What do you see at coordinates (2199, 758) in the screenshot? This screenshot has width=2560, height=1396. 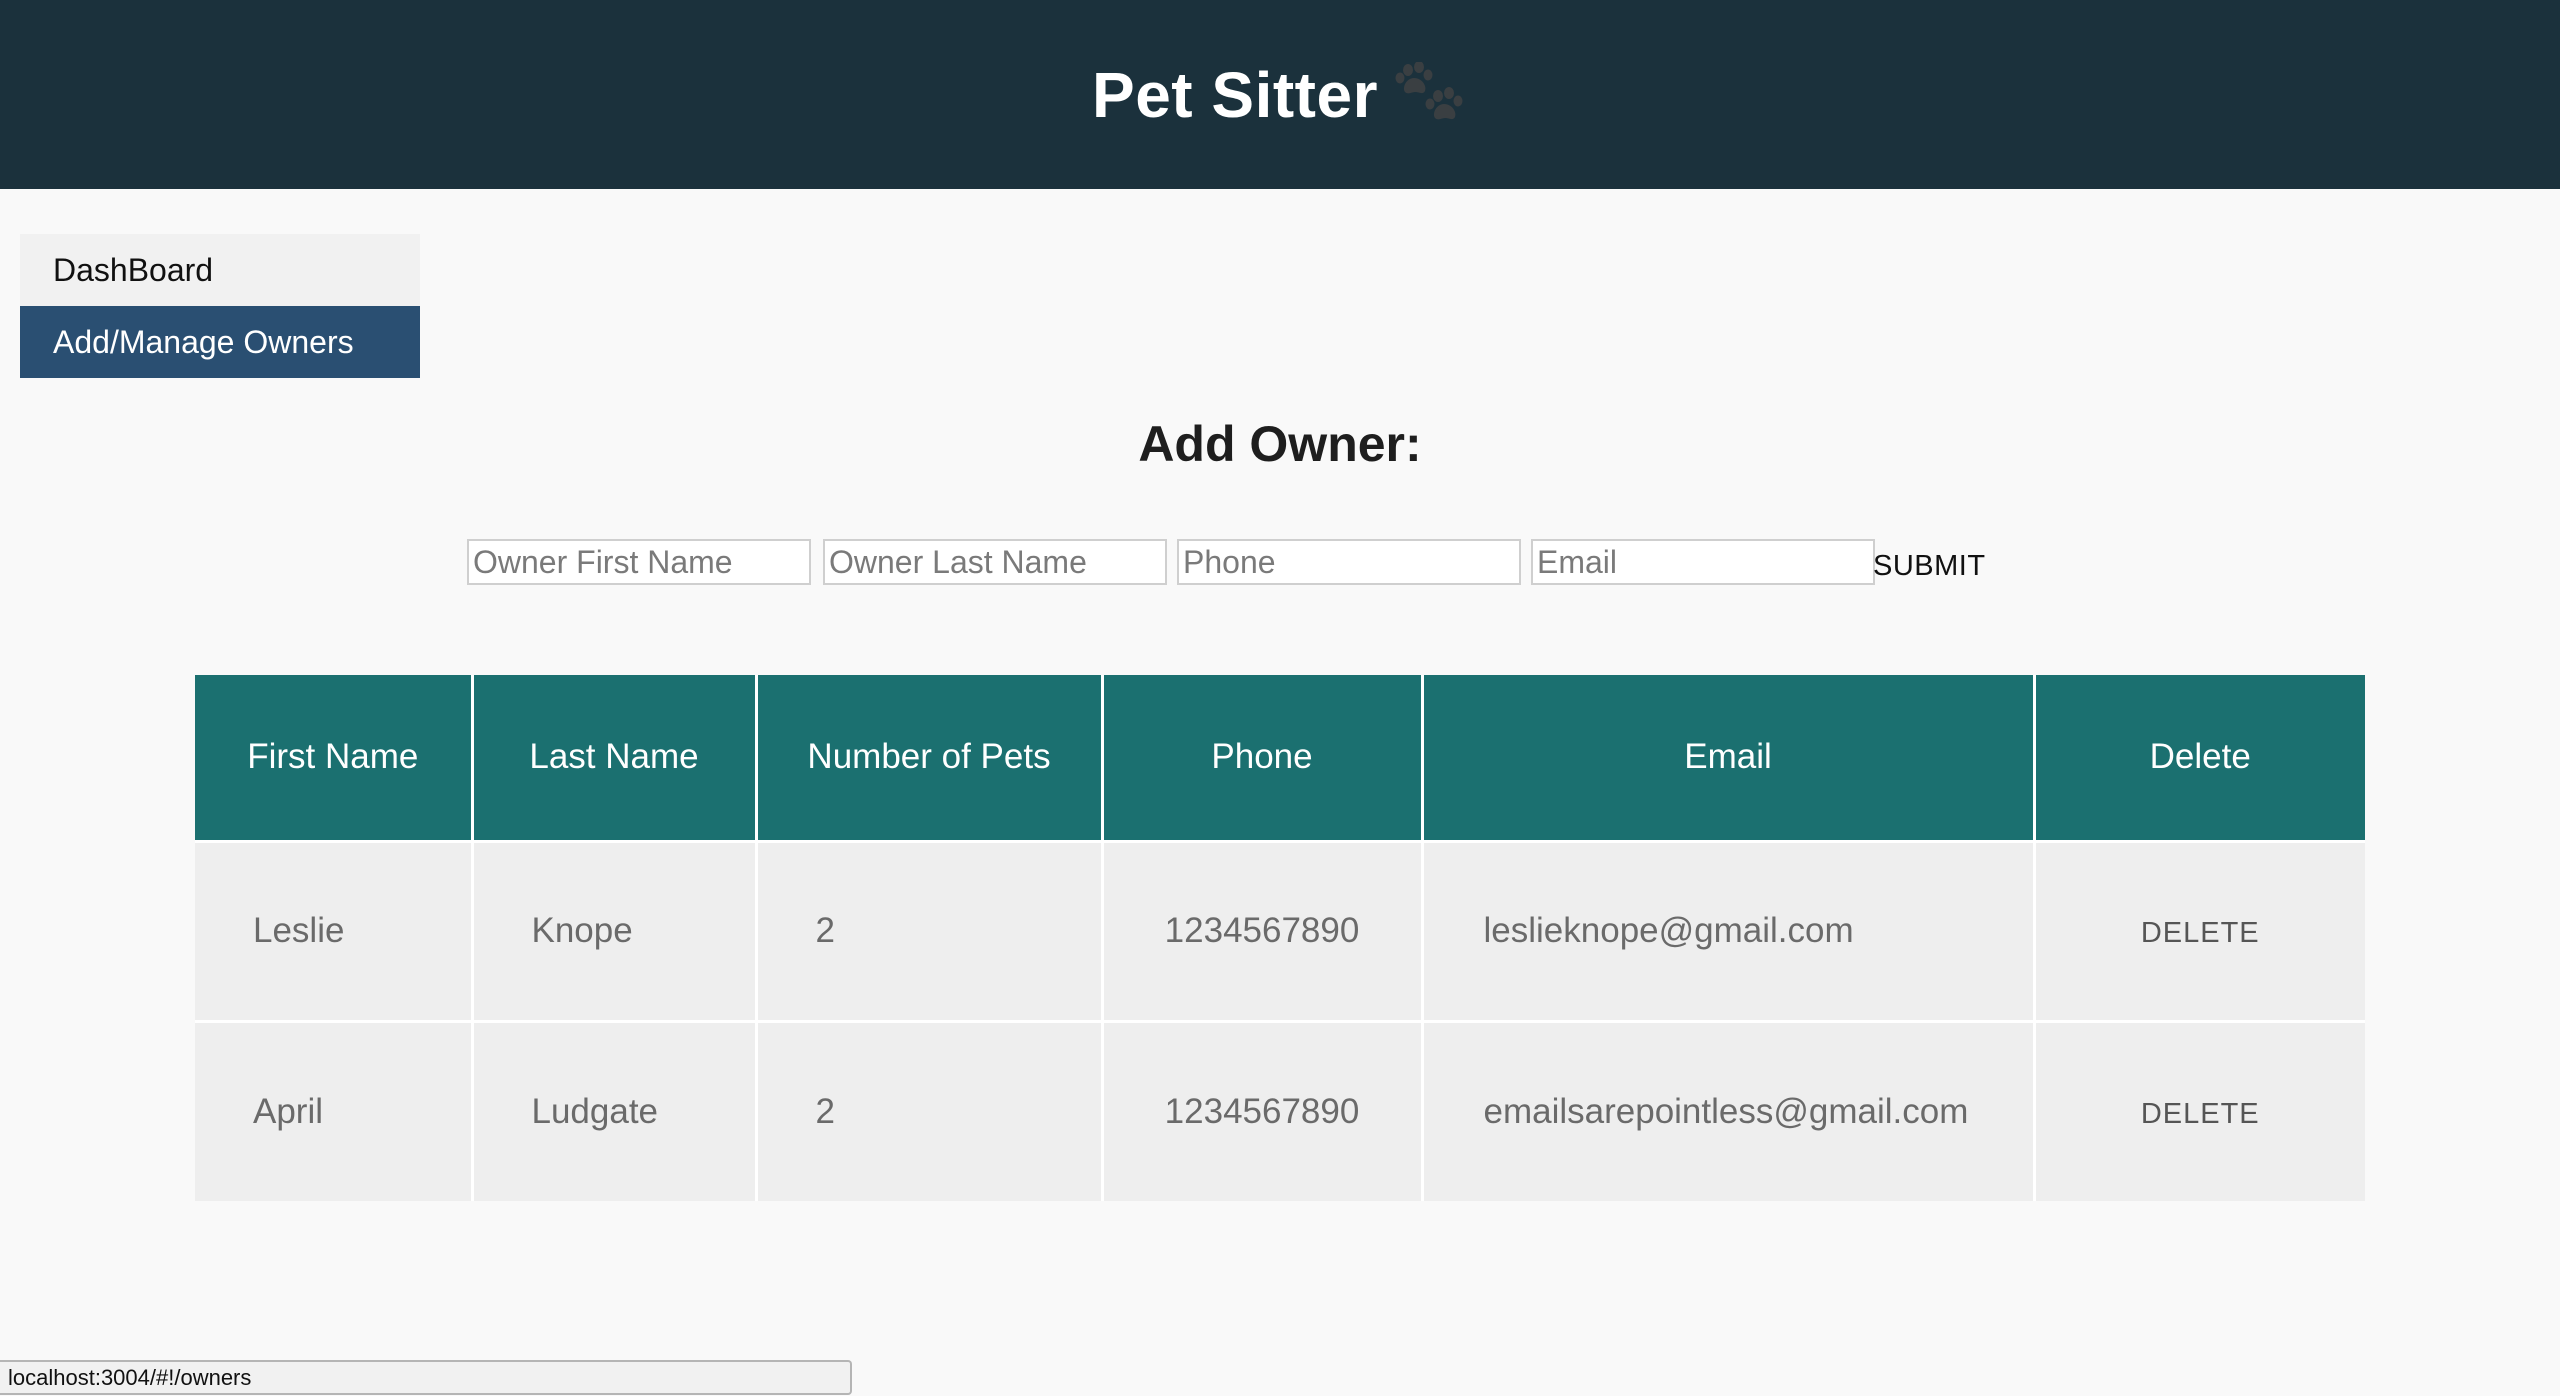 I see `header-delete: Delete` at bounding box center [2199, 758].